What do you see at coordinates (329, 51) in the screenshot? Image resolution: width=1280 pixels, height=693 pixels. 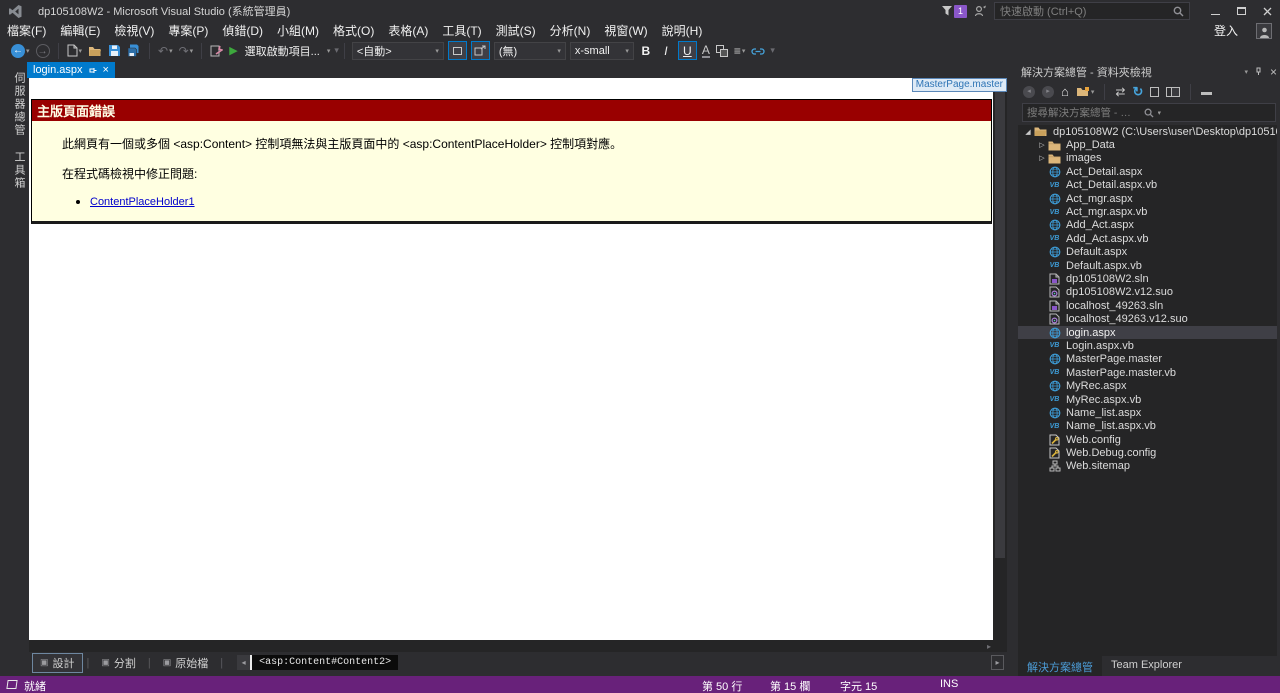 I see `start-debug-caret-icon: ▾` at bounding box center [329, 51].